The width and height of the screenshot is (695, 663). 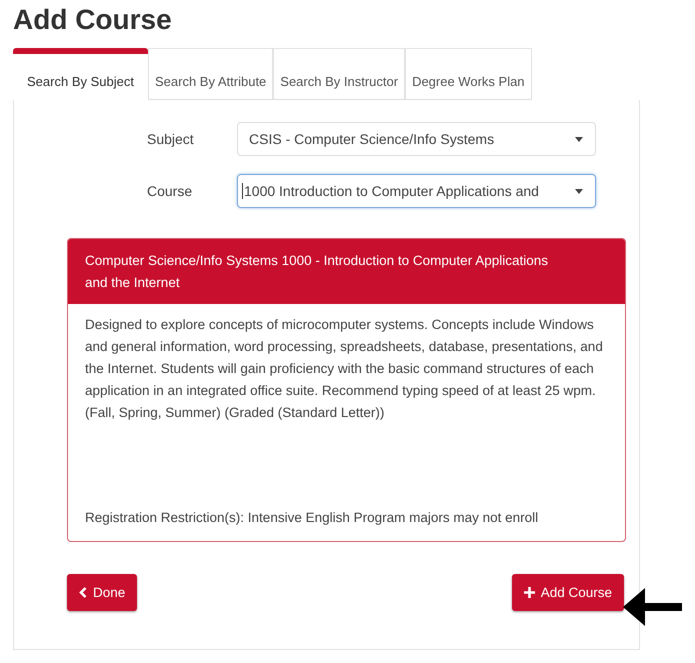 I want to click on tab: Degree Works Plan, so click(x=468, y=74).